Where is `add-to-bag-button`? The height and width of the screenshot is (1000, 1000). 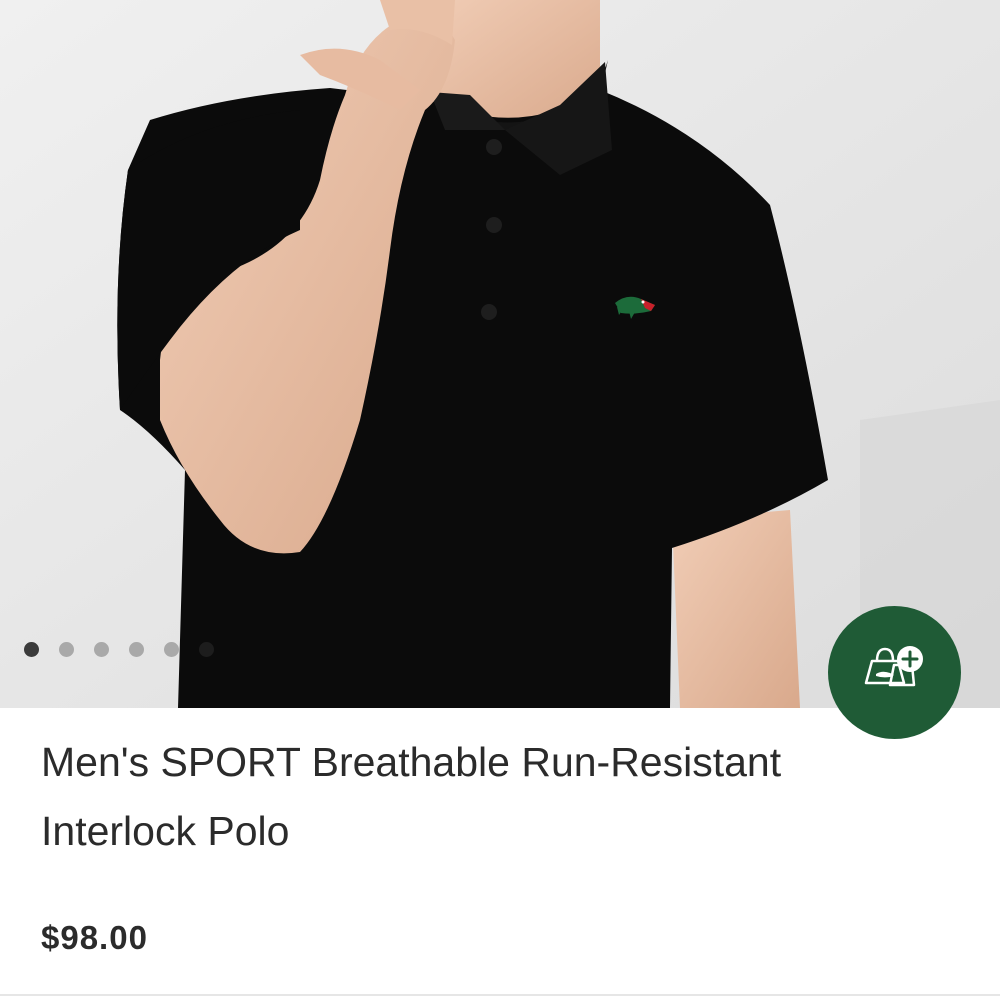
add-to-bag-button is located at coordinates (894, 672).